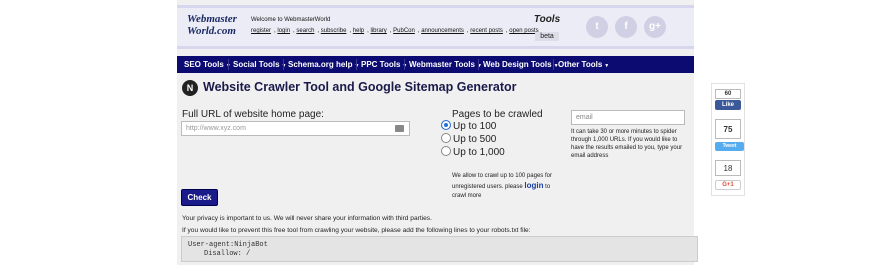 This screenshot has width=870, height=265. Describe the element at coordinates (323, 64) in the screenshot. I see `nav-schema-help: Schema.org help▼` at that location.